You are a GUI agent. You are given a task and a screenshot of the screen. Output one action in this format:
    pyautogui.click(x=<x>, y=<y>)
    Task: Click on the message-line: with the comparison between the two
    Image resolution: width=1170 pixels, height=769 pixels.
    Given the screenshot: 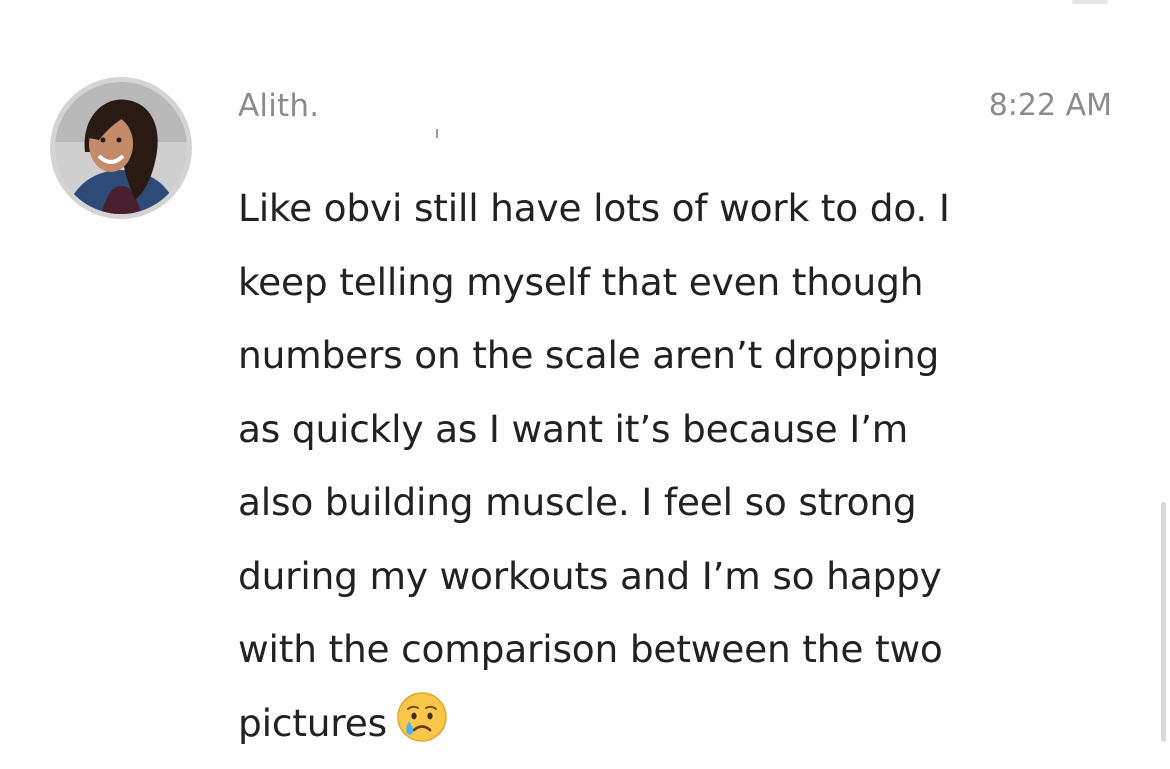 What is the action you would take?
    pyautogui.click(x=590, y=649)
    